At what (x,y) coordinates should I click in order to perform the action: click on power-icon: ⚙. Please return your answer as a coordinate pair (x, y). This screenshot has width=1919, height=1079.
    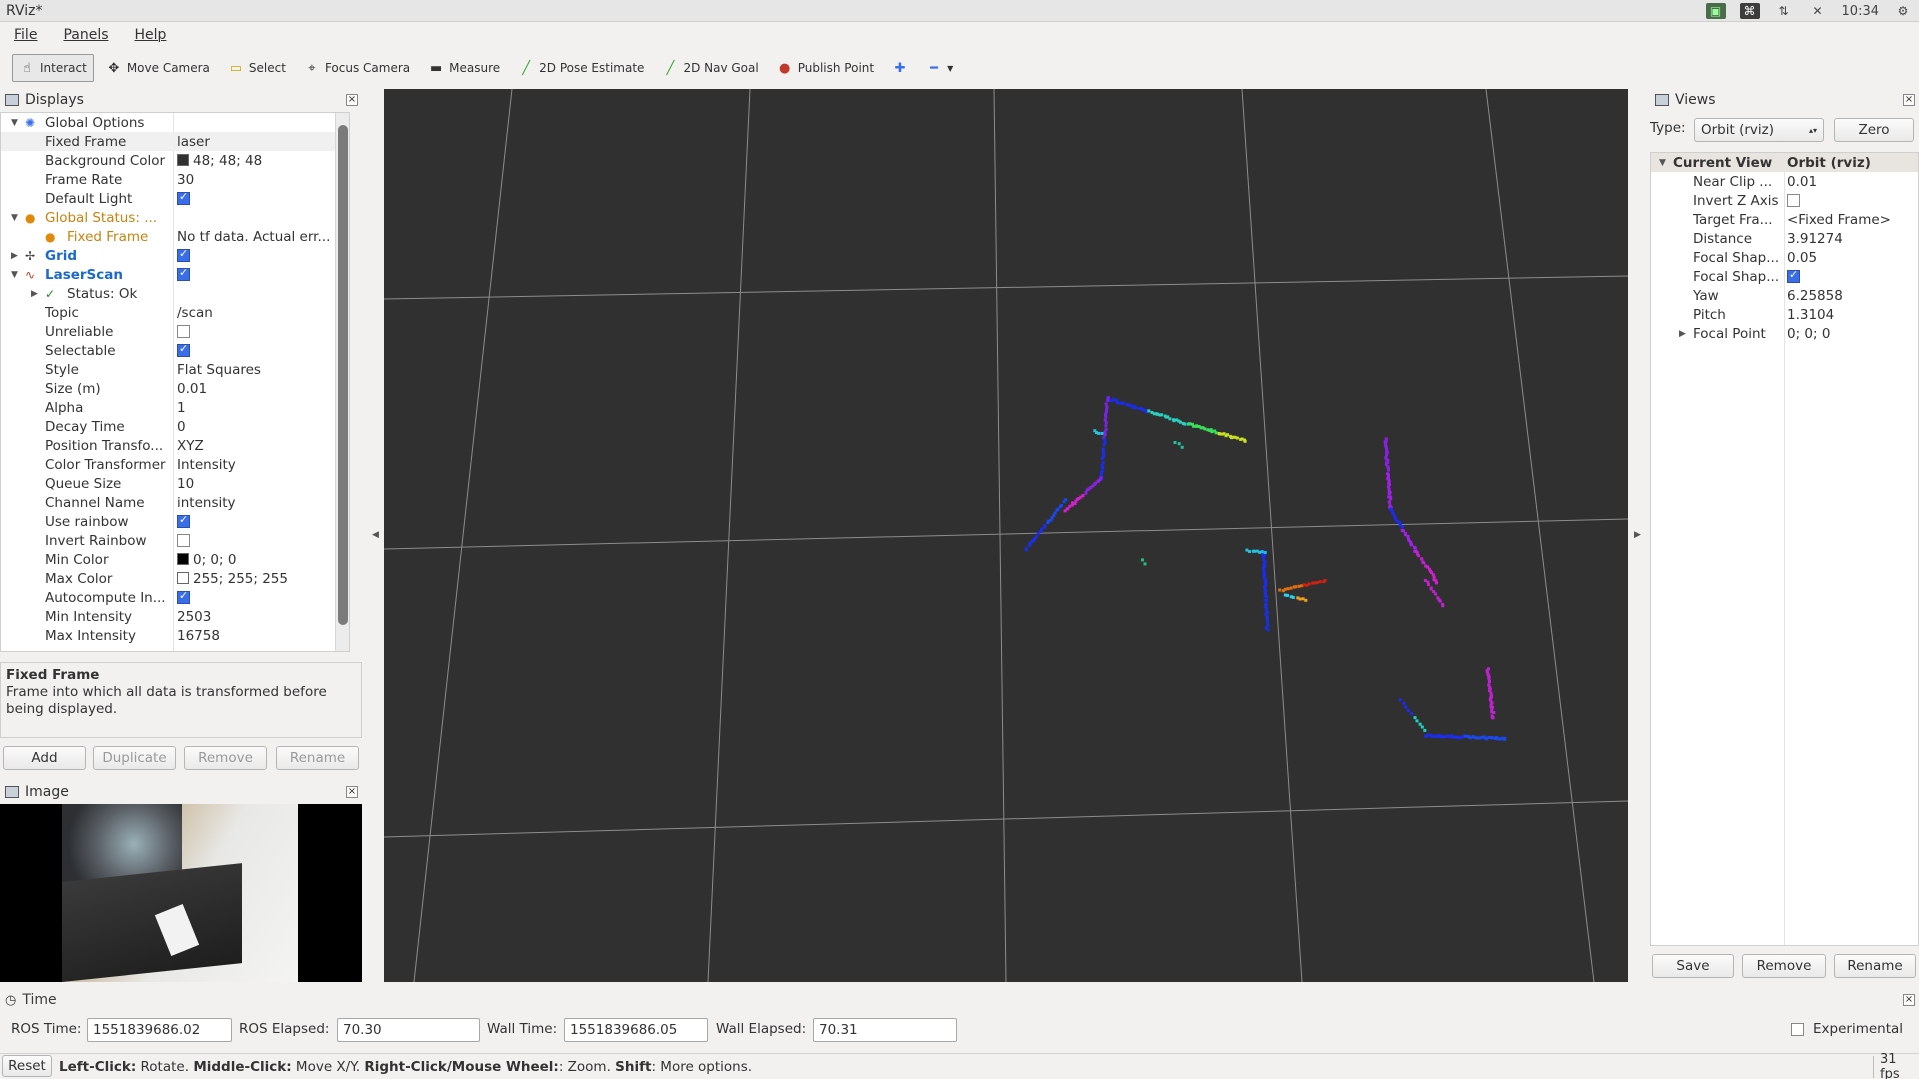
    Looking at the image, I should click on (1903, 11).